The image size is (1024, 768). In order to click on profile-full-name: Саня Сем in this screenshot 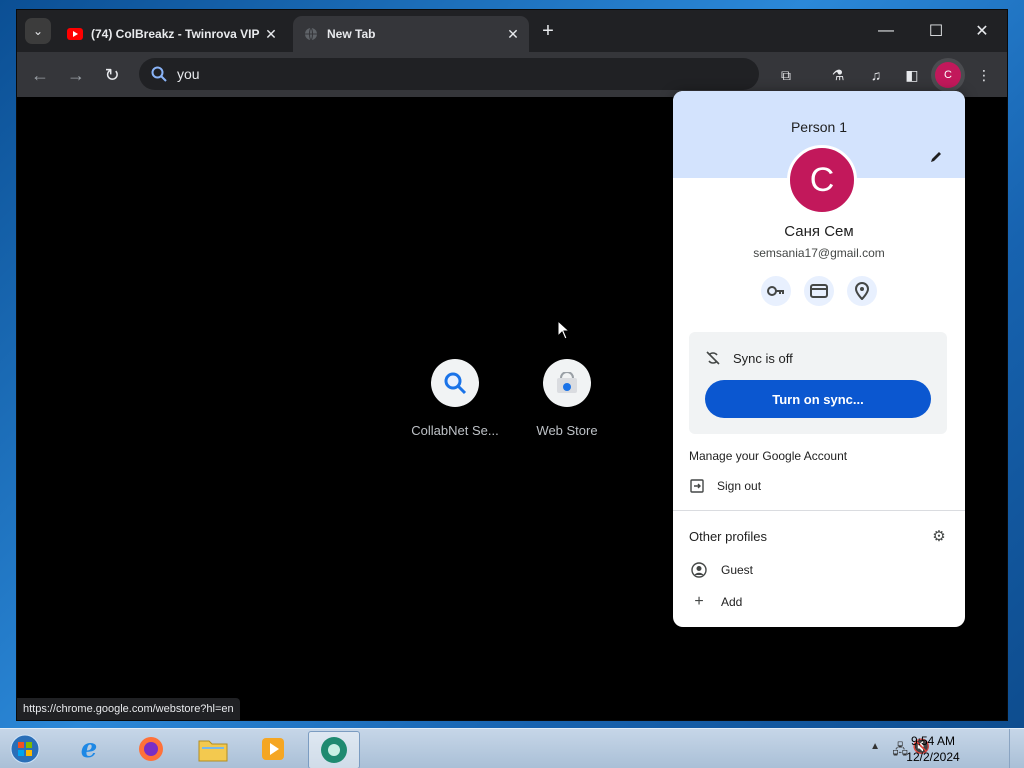, I will do `click(819, 231)`.